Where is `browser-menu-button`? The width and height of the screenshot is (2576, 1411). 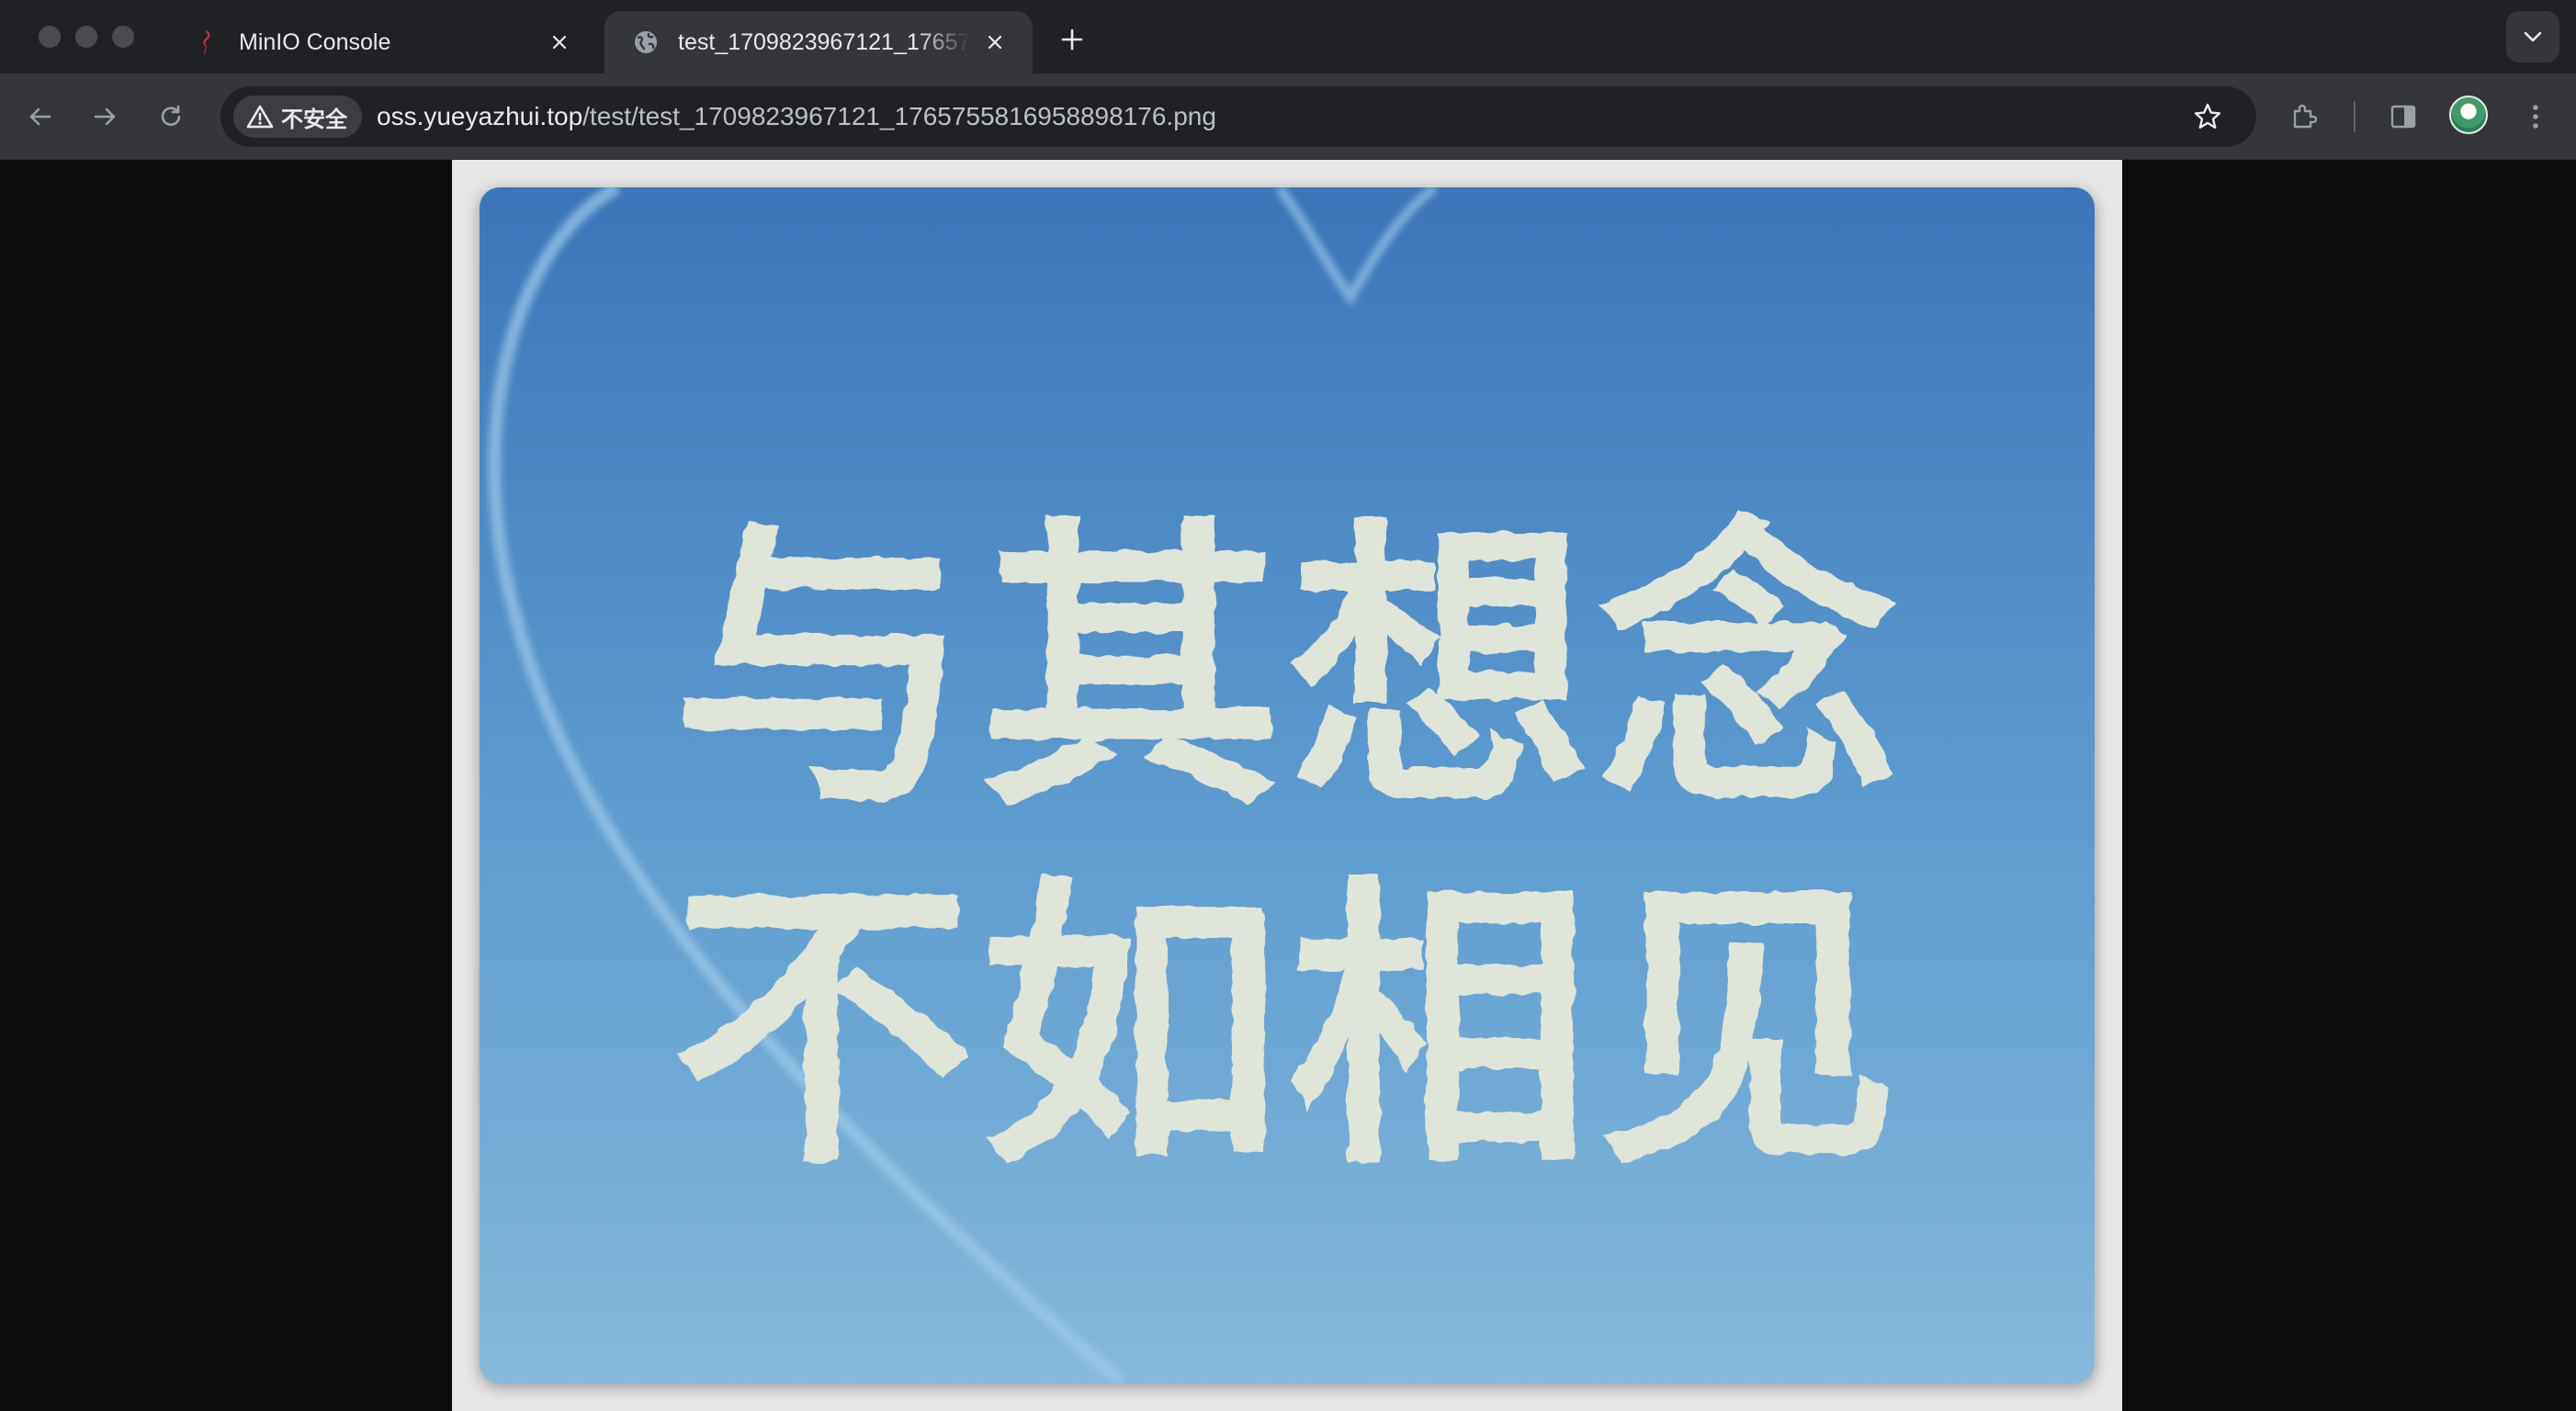 browser-menu-button is located at coordinates (2535, 117).